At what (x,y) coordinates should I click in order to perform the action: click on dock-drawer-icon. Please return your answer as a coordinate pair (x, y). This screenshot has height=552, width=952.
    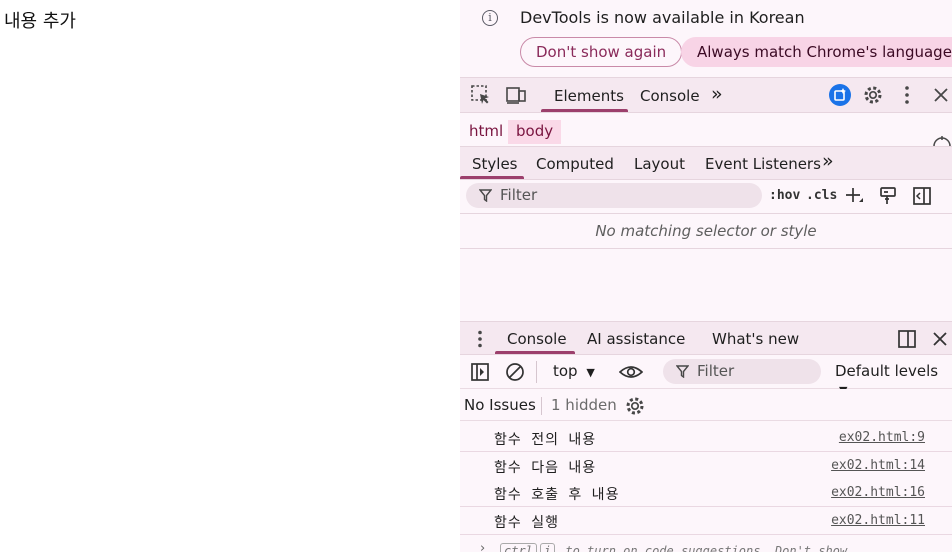
    Looking at the image, I should click on (907, 339).